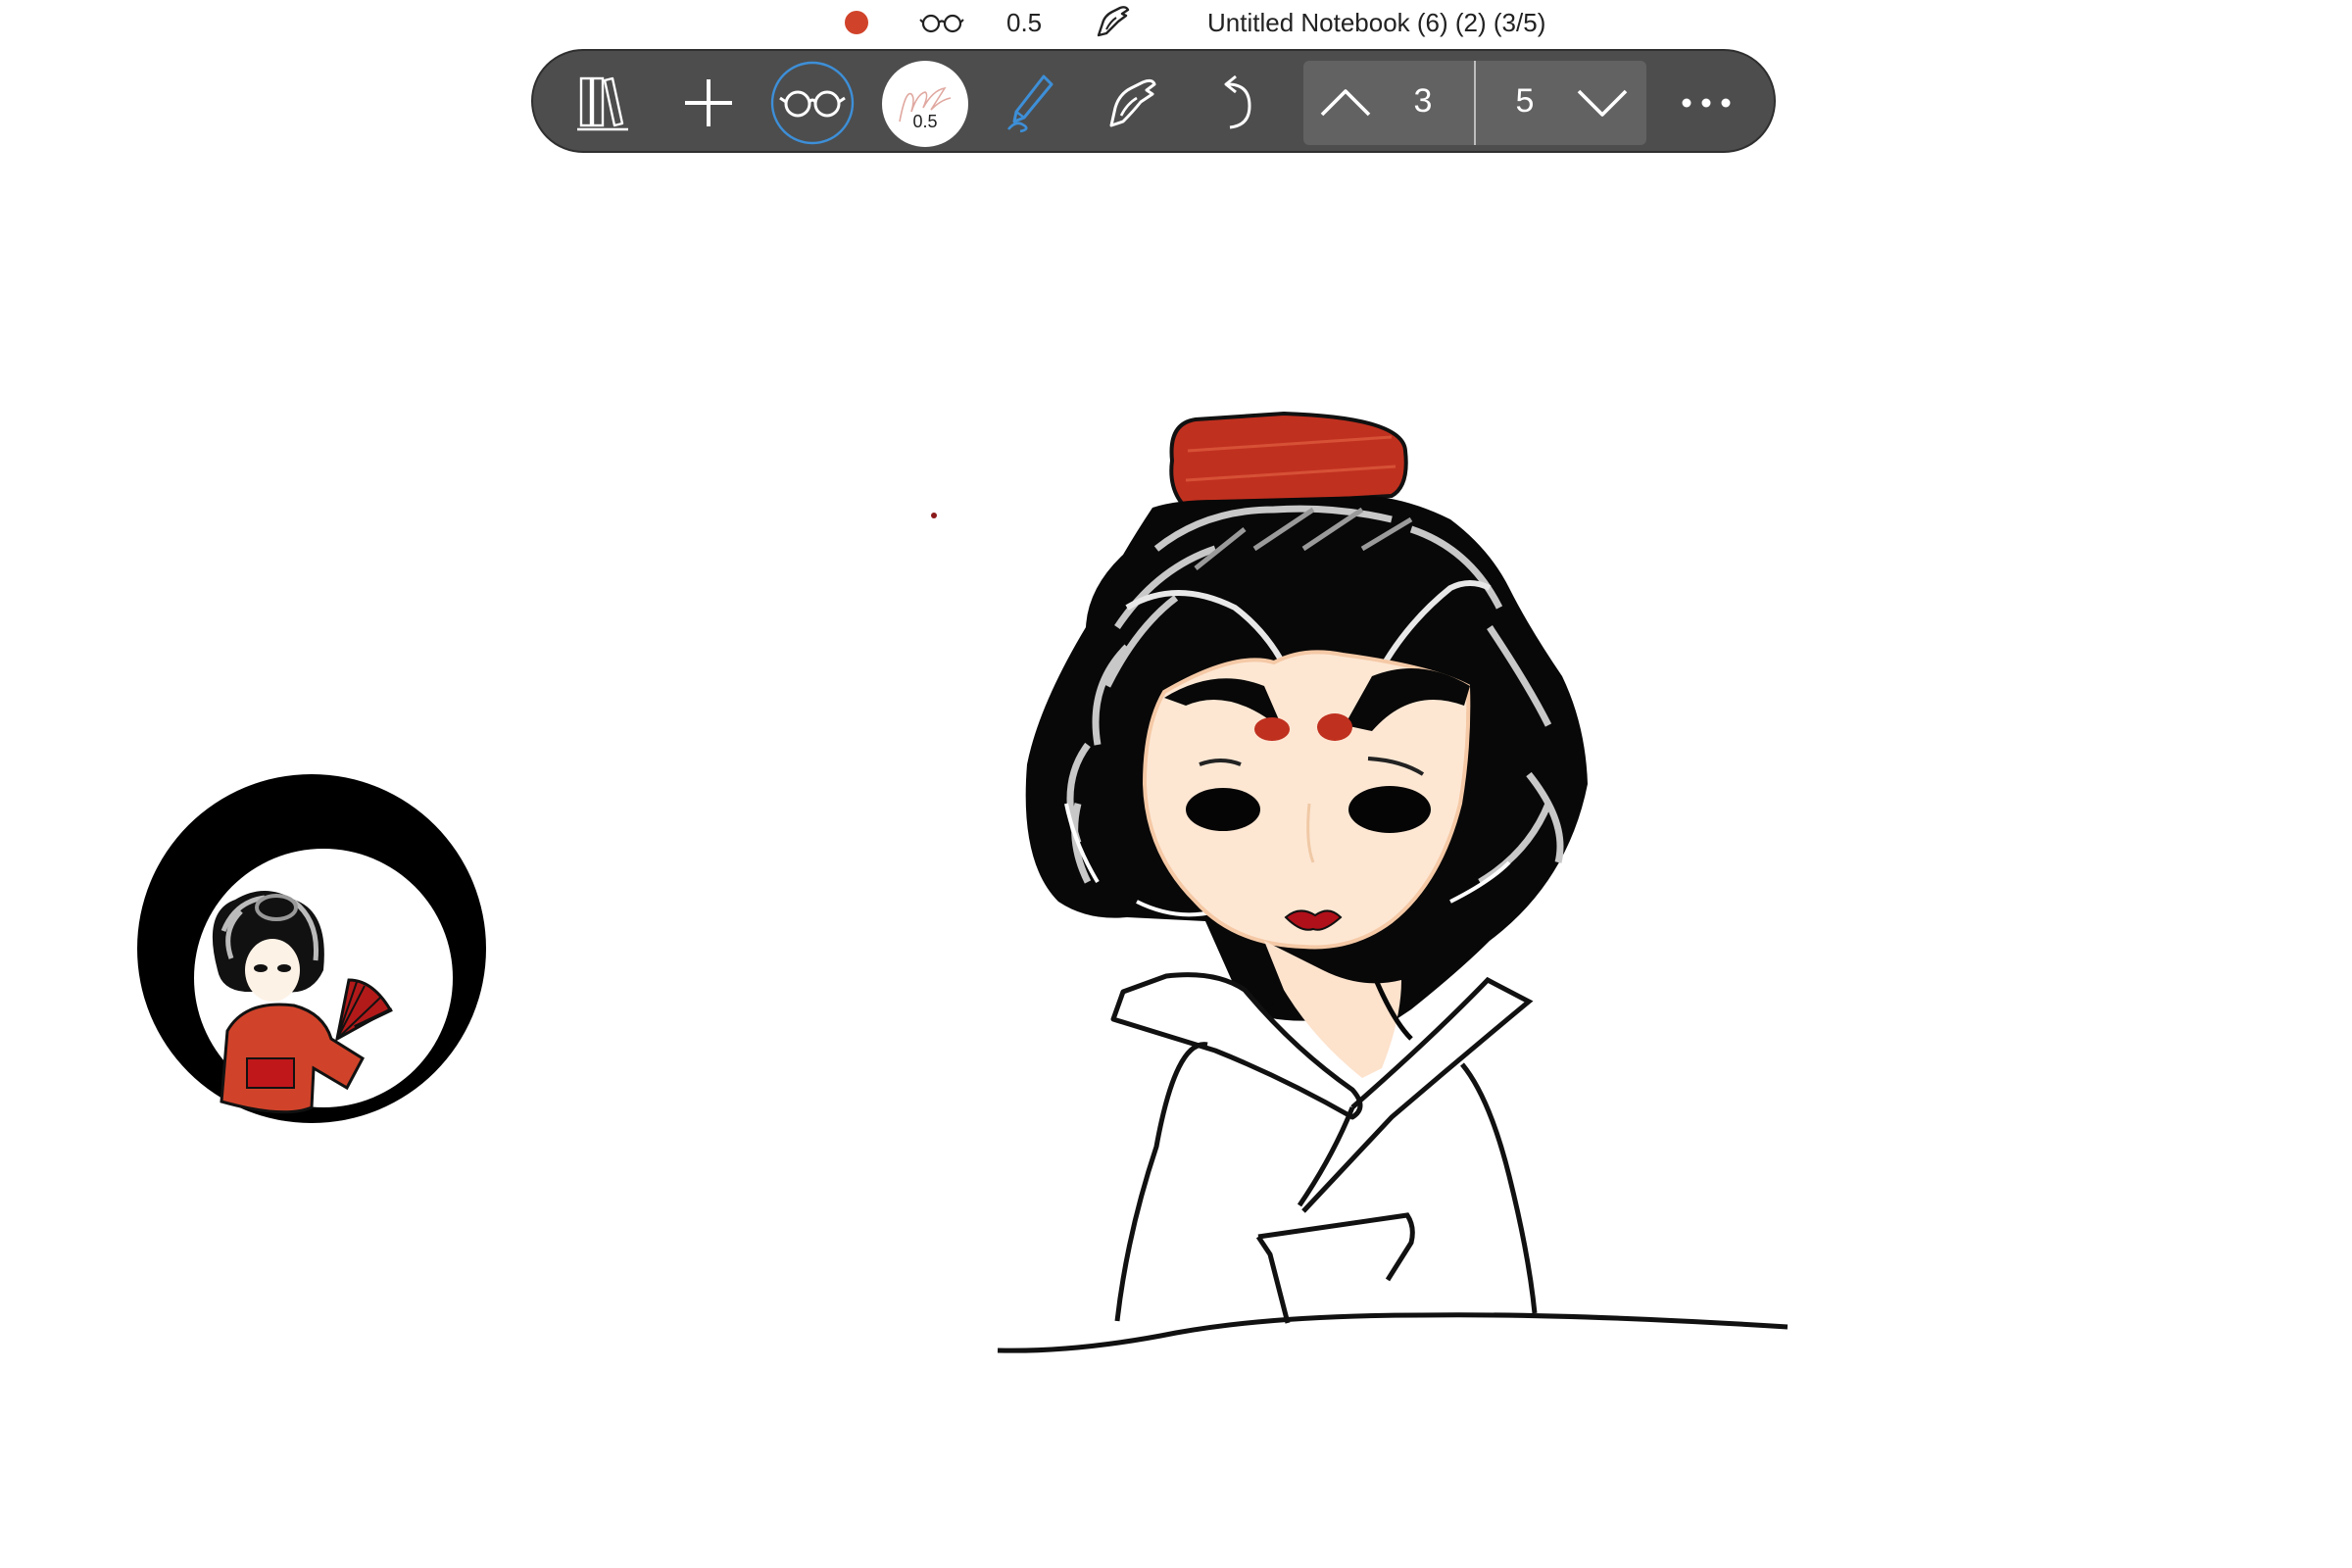 Image resolution: width=2352 pixels, height=1568 pixels. I want to click on plus-icon, so click(708, 102).